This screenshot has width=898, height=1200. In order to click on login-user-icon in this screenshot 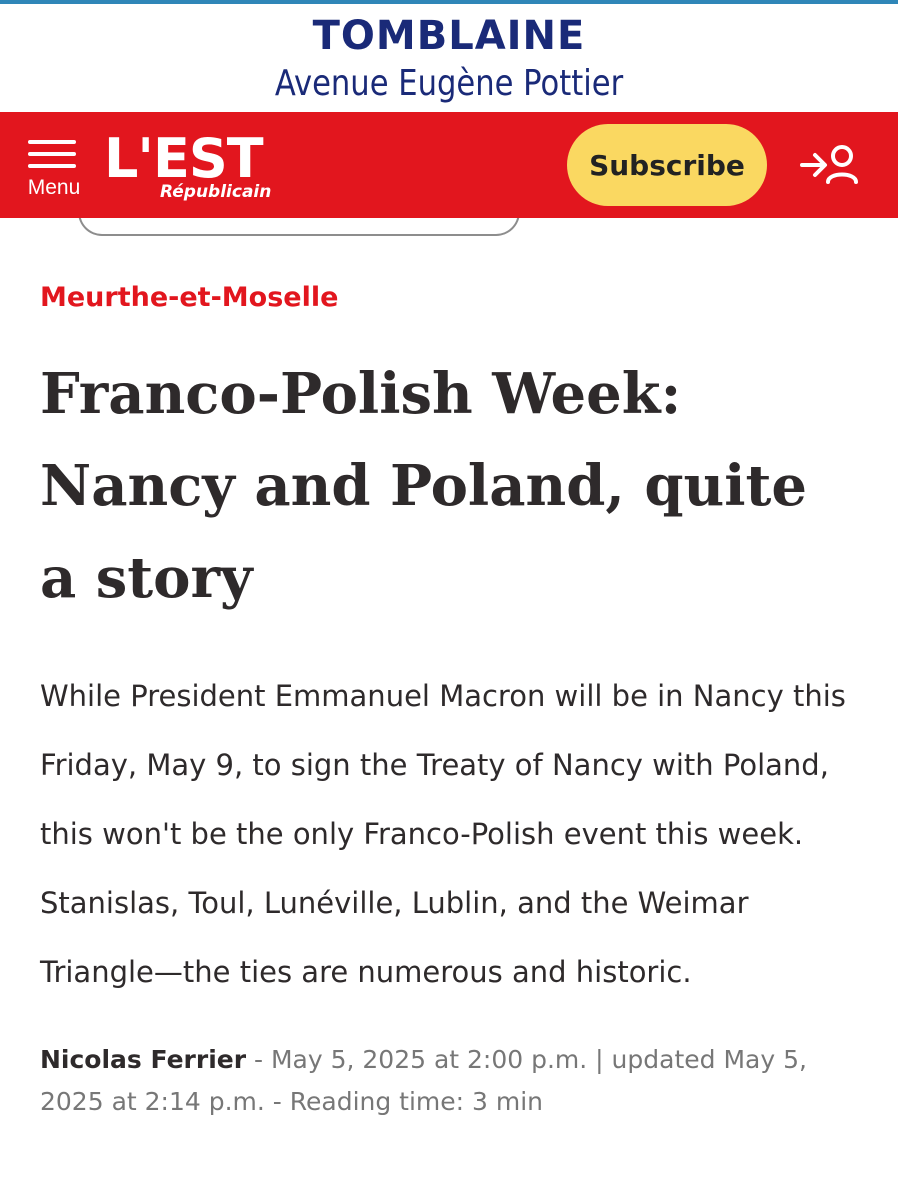, I will do `click(829, 164)`.